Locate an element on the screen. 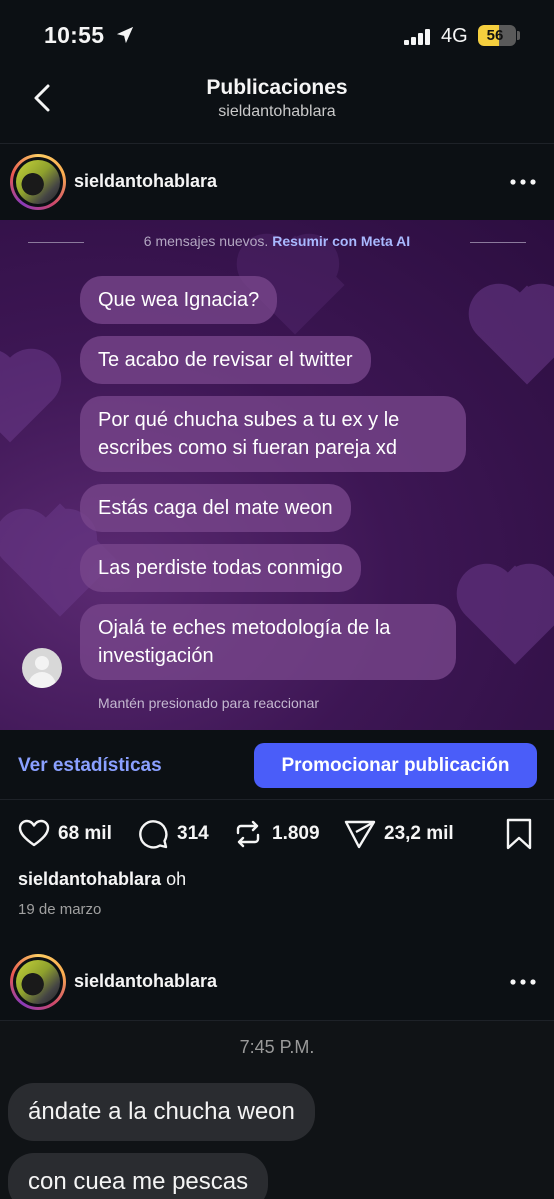 This screenshot has height=1199, width=554. nav-header: Publicaciones sieldantohablara is located at coordinates (277, 107).